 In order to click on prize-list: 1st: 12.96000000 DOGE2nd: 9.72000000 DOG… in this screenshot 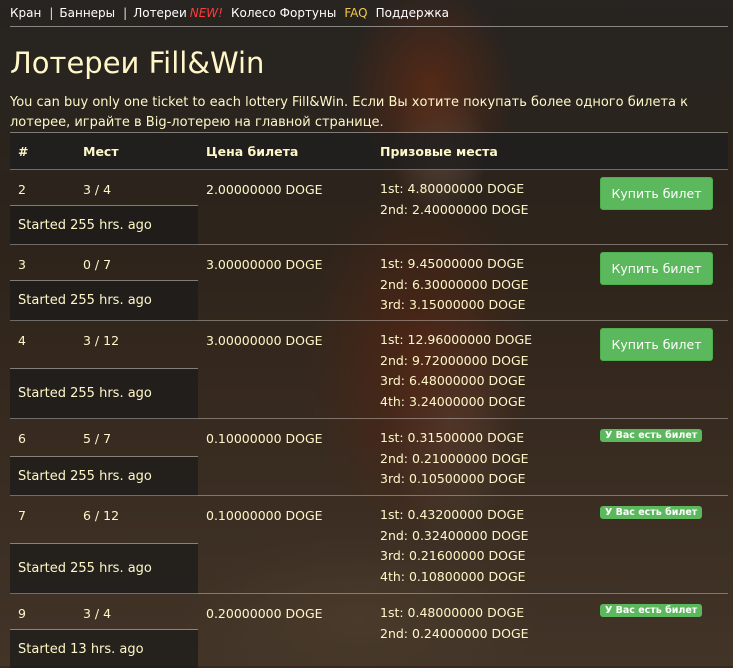, I will do `click(481, 370)`.